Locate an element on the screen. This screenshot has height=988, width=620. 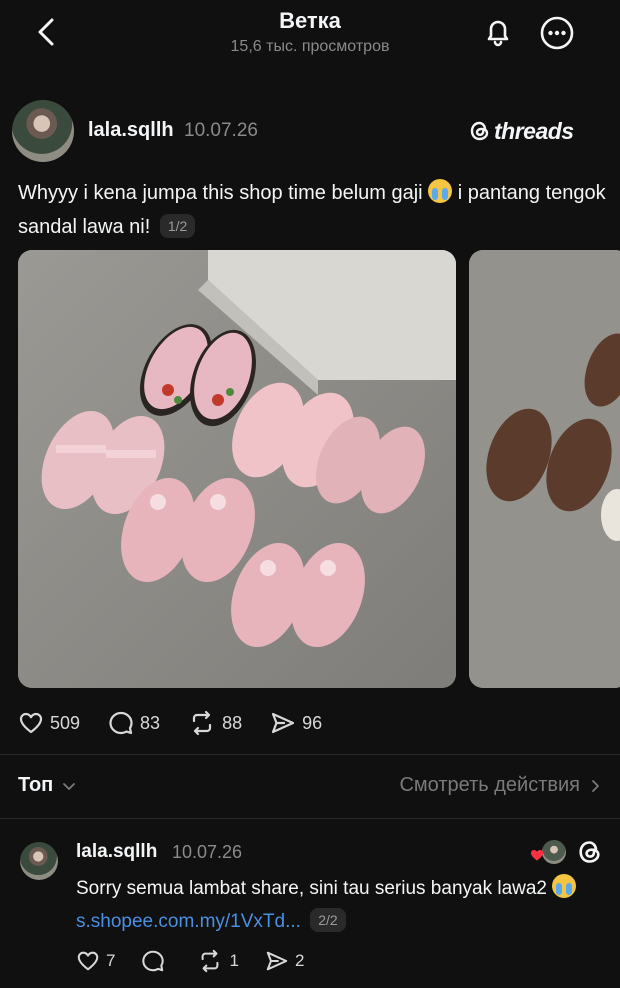
reply-like-count: 7 is located at coordinates (111, 960).